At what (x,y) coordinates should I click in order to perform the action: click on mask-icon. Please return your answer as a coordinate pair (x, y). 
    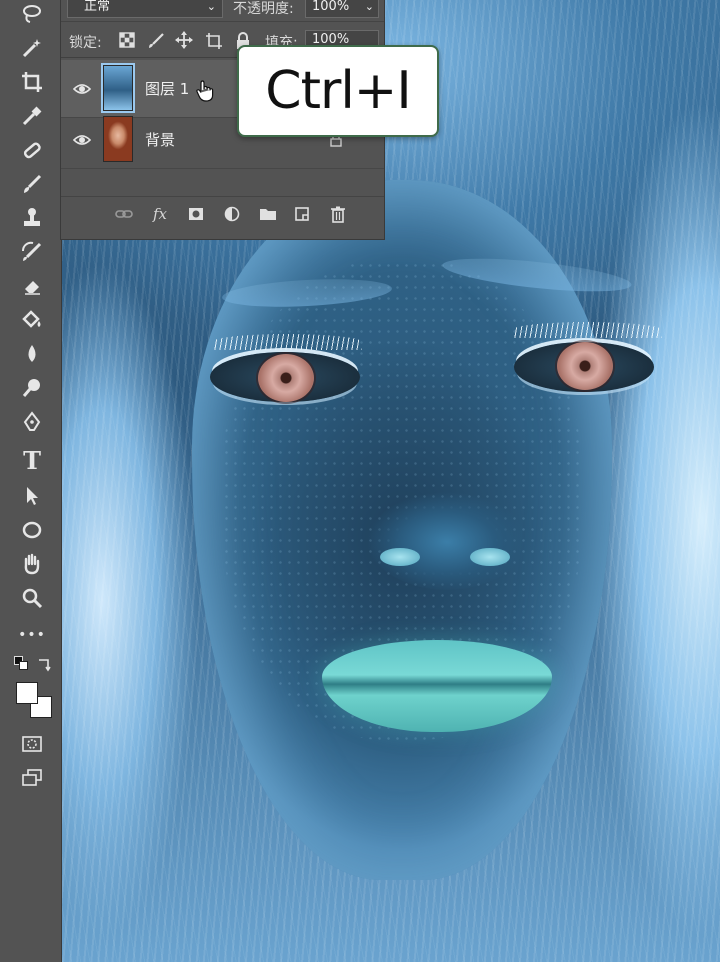
    Looking at the image, I should click on (196, 214).